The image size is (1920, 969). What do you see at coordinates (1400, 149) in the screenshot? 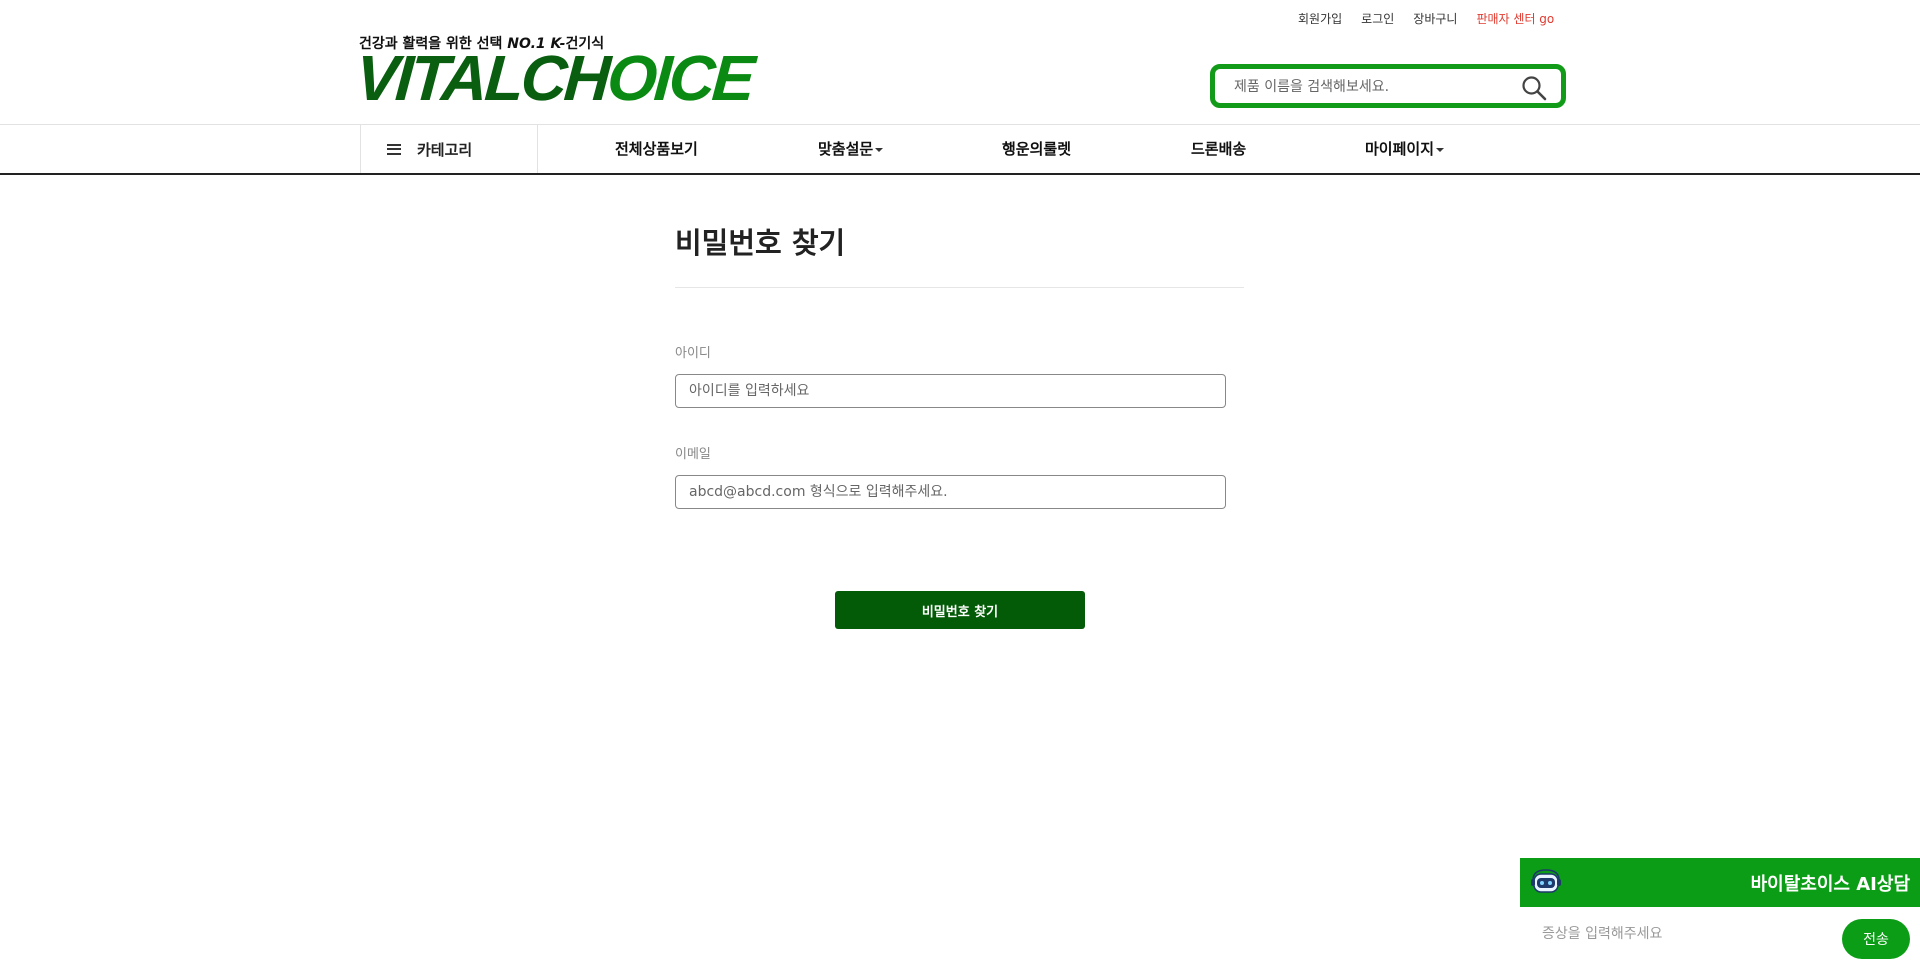
I see `nav-item-mypage-label: 마이페이지` at bounding box center [1400, 149].